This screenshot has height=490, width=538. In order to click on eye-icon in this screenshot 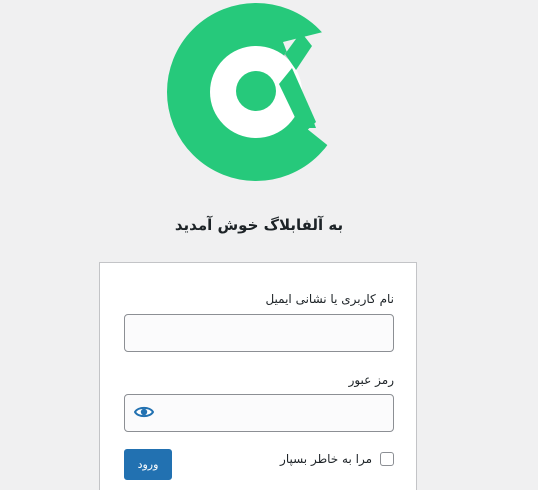, I will do `click(144, 412)`.